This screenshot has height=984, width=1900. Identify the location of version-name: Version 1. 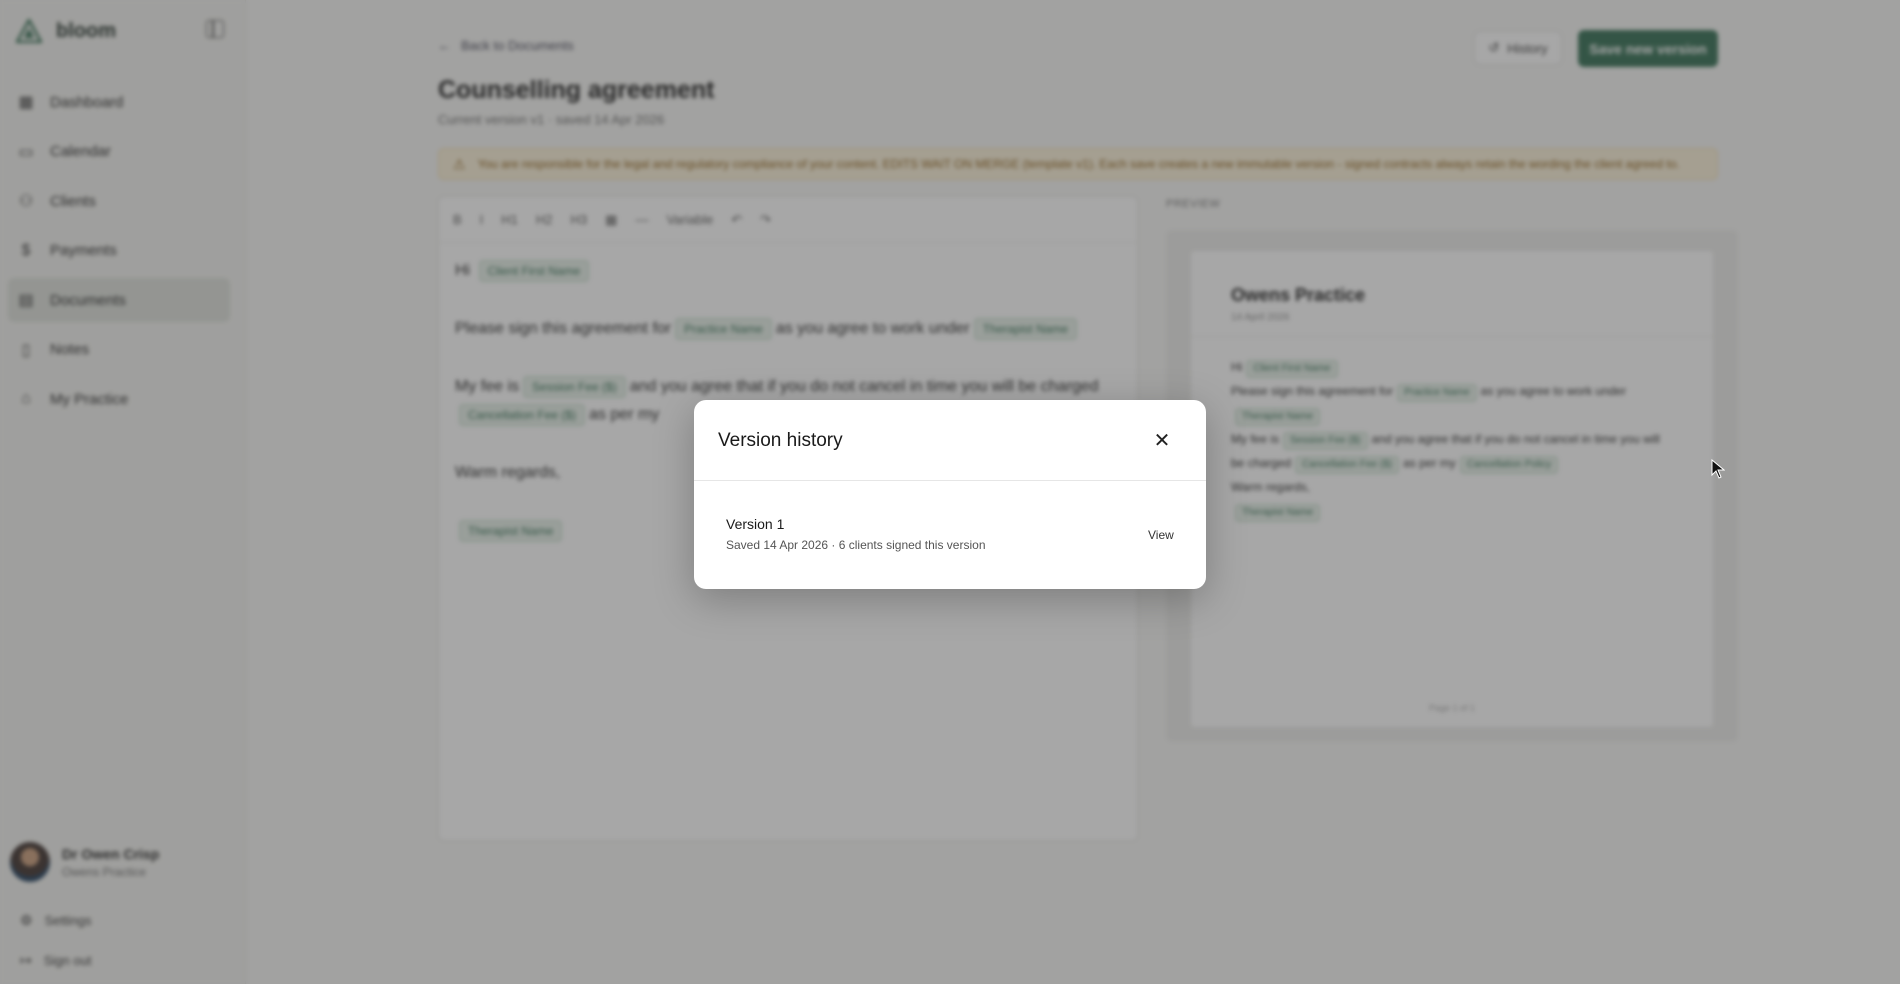
(755, 524).